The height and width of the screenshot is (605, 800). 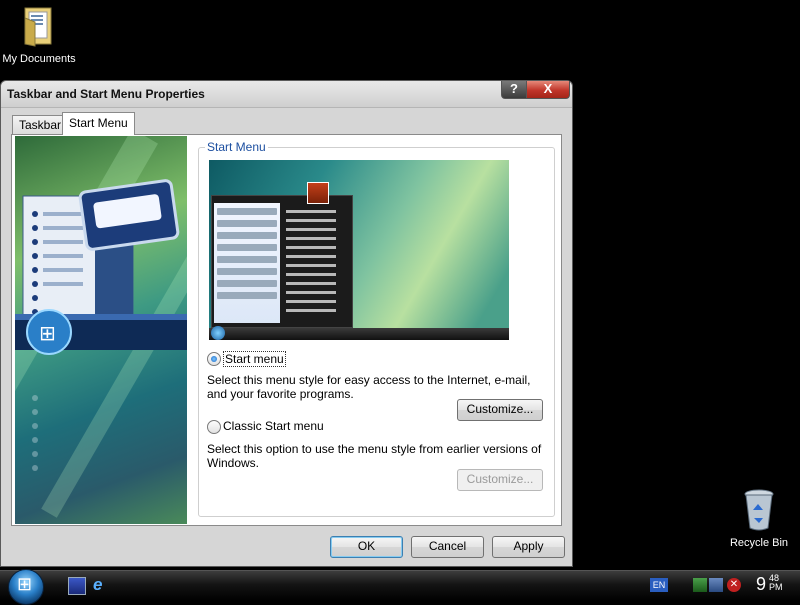 I want to click on preview-start-orb-icon, so click(x=218, y=333).